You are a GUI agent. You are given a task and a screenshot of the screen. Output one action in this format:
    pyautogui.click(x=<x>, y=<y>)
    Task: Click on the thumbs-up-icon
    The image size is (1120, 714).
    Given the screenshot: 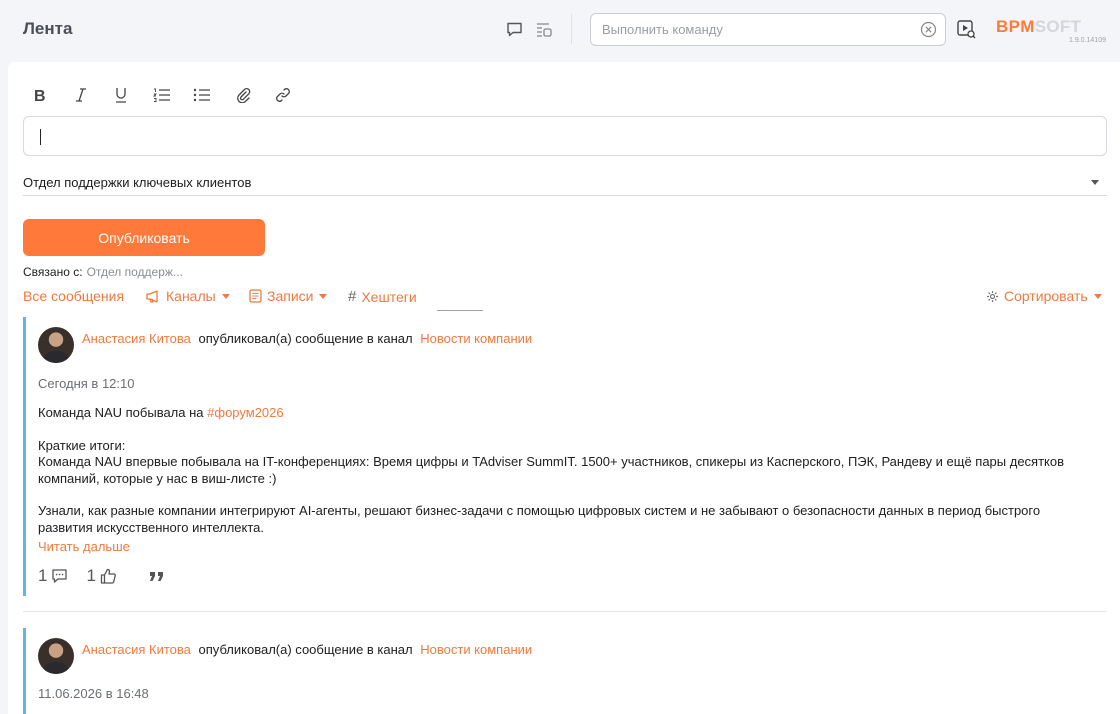 What is the action you would take?
    pyautogui.click(x=108, y=576)
    